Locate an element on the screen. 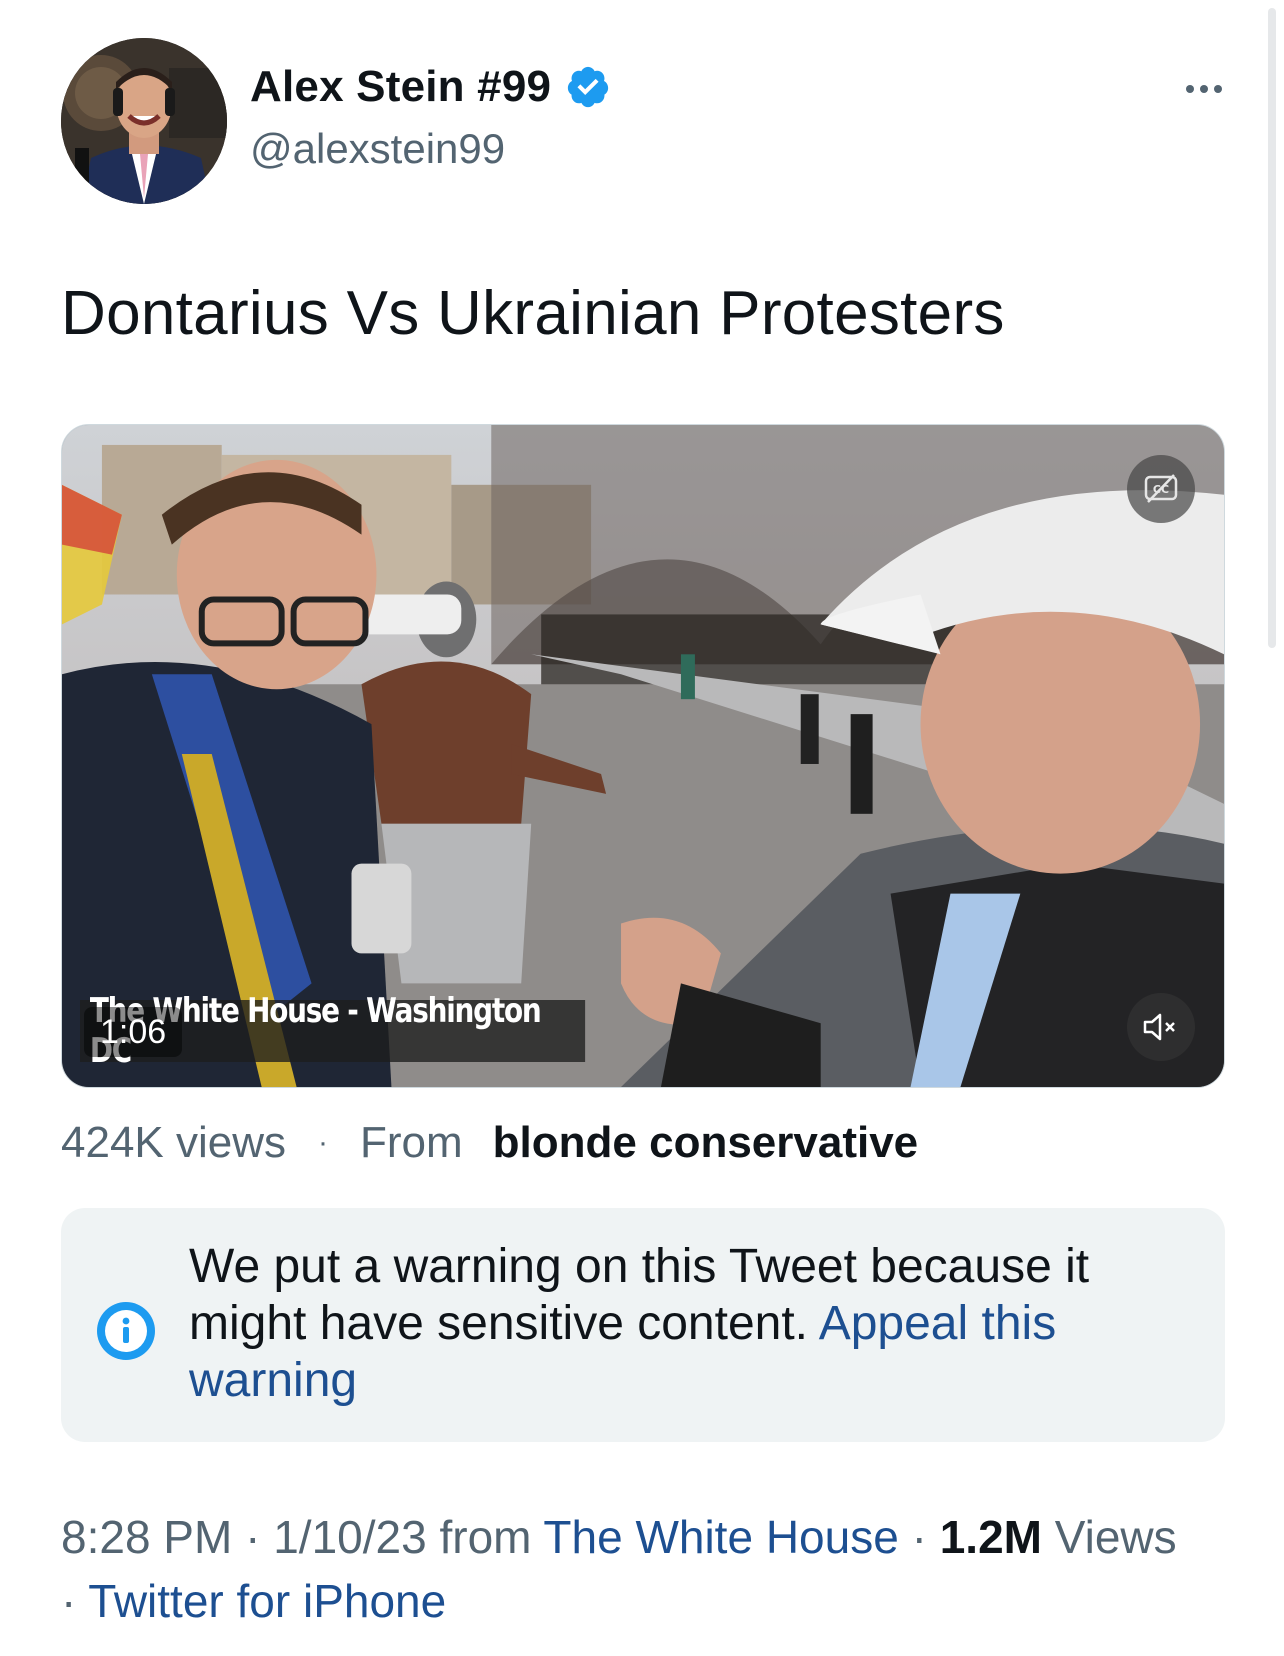 Image resolution: width=1284 pixels, height=1656 pixels. video-view-count: 424K views is located at coordinates (174, 1142).